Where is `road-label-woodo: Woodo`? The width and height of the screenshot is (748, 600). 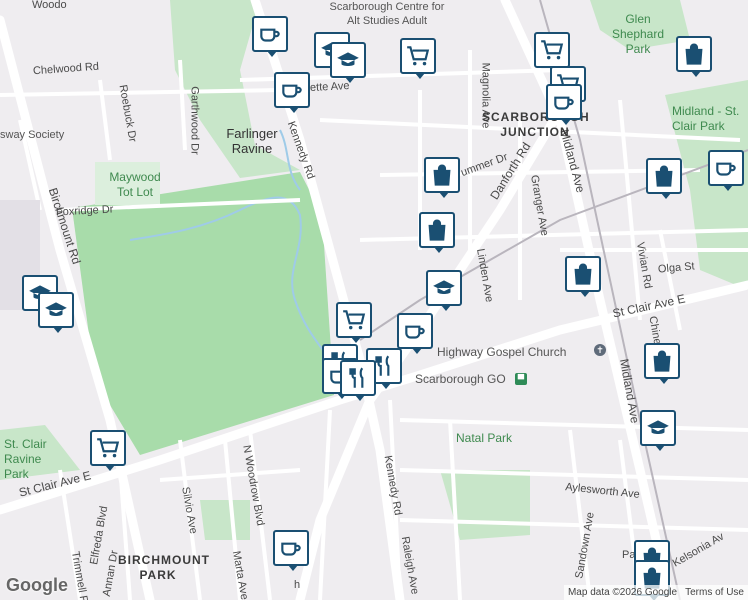 road-label-woodo: Woodo is located at coordinates (49, 5).